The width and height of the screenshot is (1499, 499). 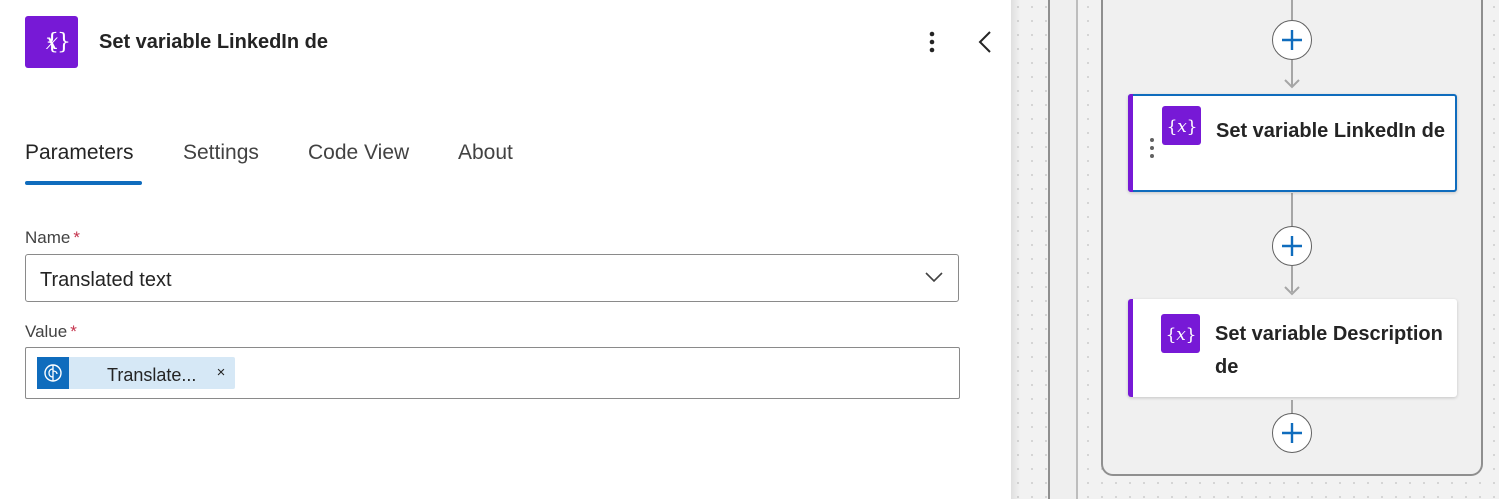 I want to click on tab-label: Code View, so click(x=359, y=152).